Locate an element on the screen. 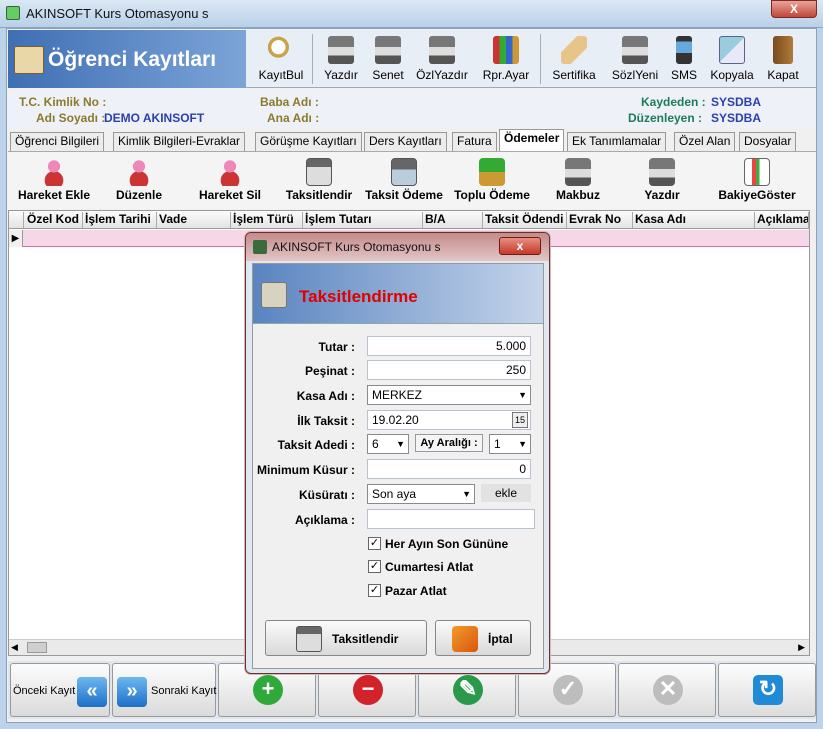  tab-ek-tanimlamalar: Ek Tanımlamalar is located at coordinates (617, 141).